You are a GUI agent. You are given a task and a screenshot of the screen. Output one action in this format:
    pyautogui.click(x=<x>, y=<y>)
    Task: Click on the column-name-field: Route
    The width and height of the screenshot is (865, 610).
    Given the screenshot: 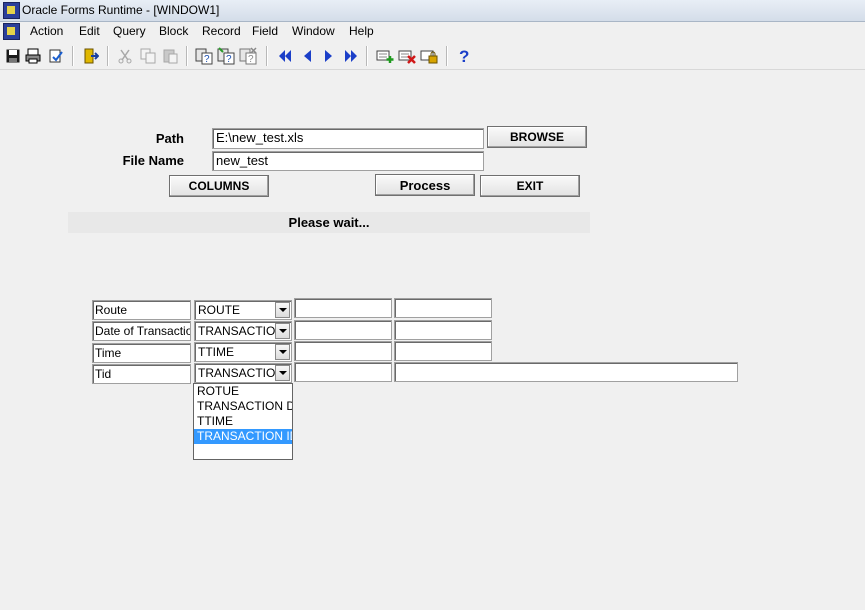 What is the action you would take?
    pyautogui.click(x=141, y=310)
    